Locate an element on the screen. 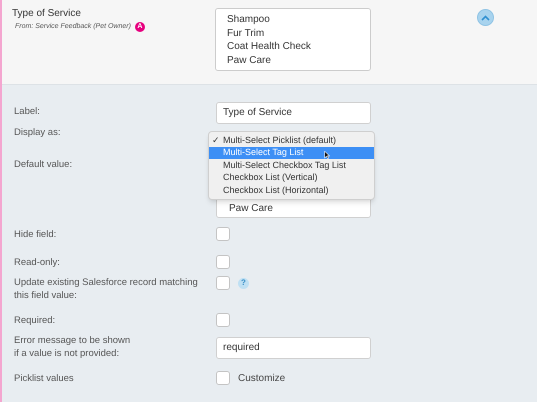  field-title: Type of Service is located at coordinates (47, 14).